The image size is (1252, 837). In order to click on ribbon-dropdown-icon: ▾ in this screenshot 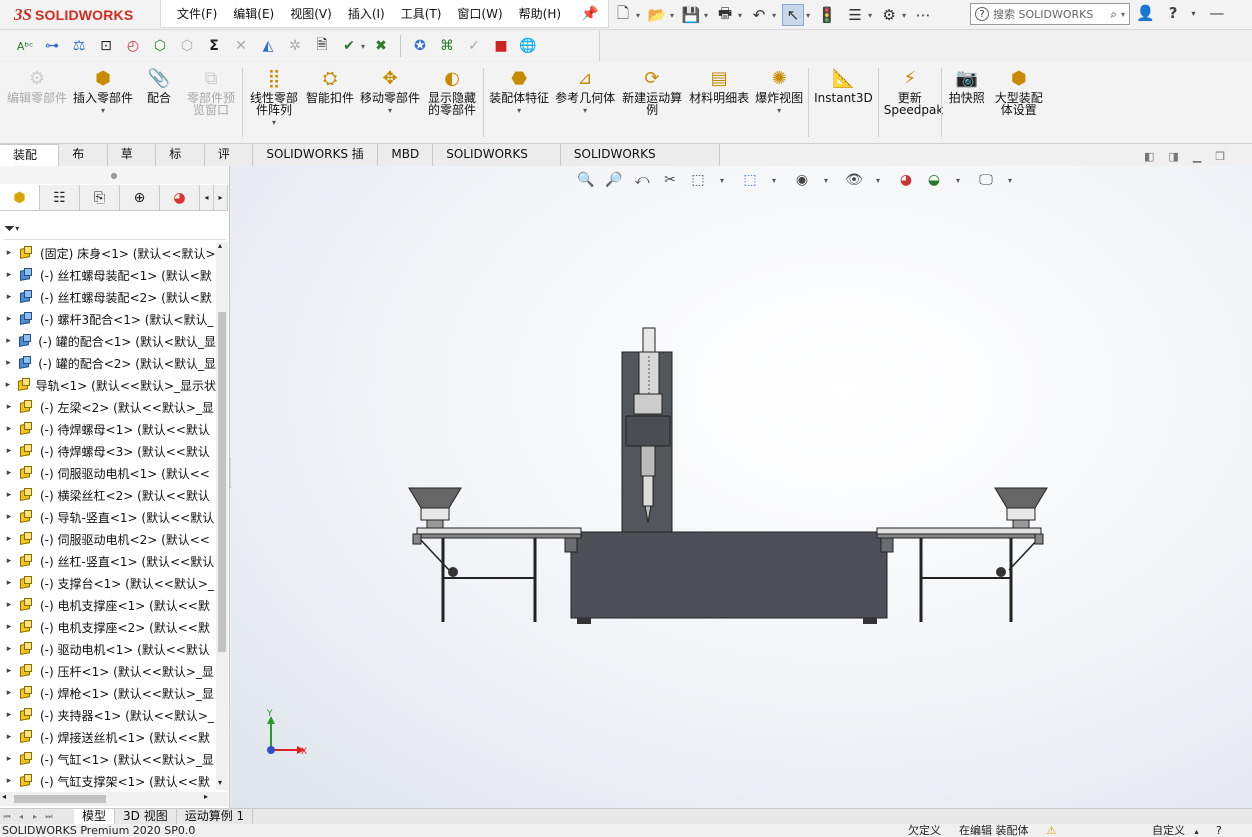, I will do `click(274, 122)`.